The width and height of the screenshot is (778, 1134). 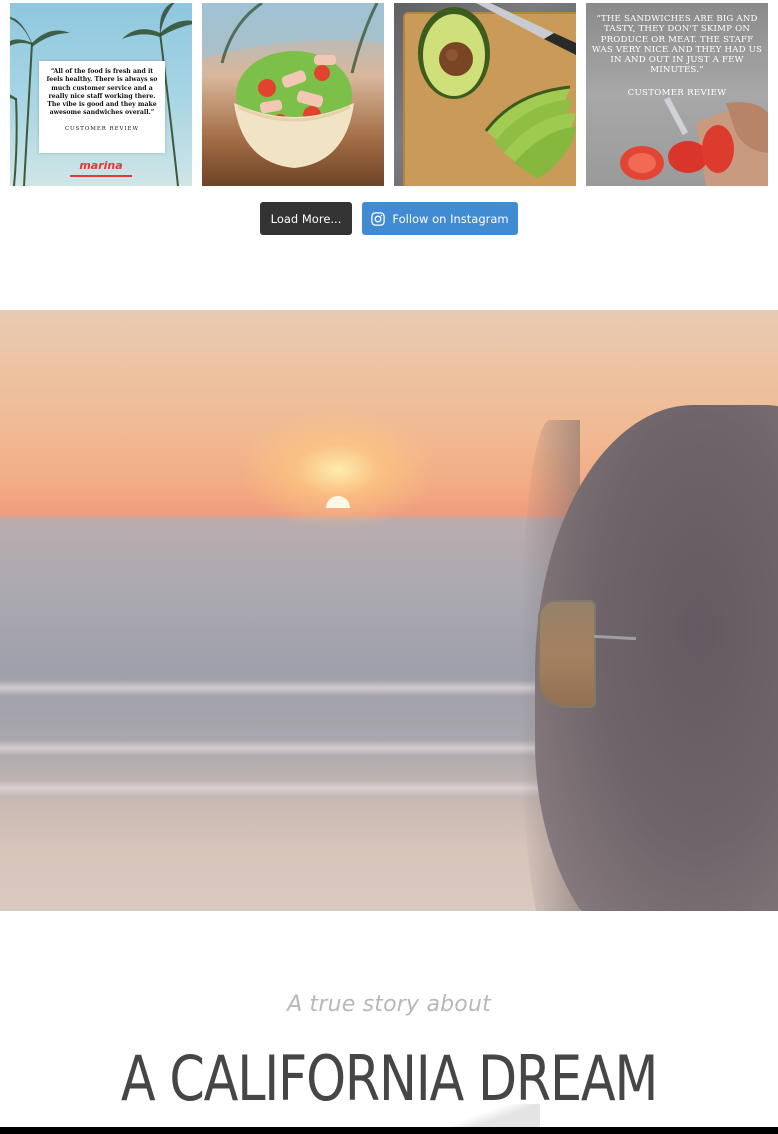 I want to click on story-title: A CALIFORNIA DREAM, so click(x=389, y=1078).